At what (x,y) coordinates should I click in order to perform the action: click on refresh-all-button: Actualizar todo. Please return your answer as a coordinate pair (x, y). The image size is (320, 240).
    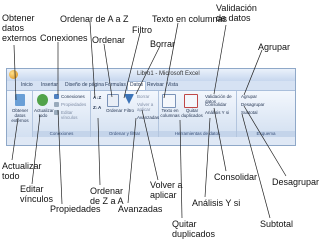
    Looking at the image, I should click on (44, 113).